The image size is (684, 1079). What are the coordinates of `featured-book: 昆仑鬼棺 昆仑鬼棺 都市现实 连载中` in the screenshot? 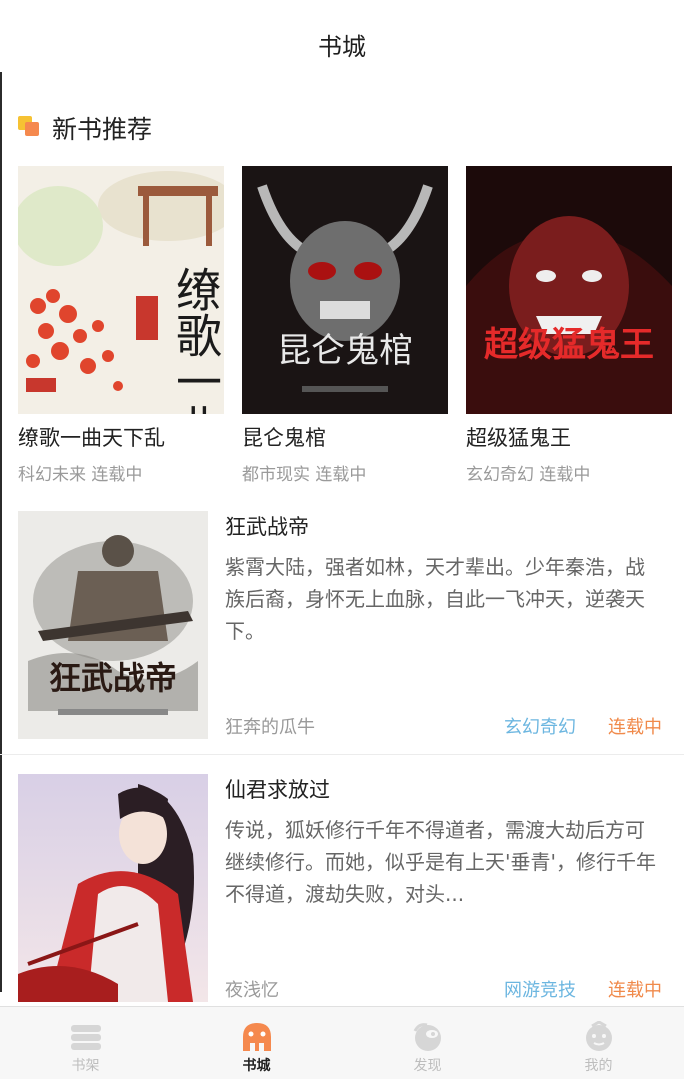 It's located at (345, 325).